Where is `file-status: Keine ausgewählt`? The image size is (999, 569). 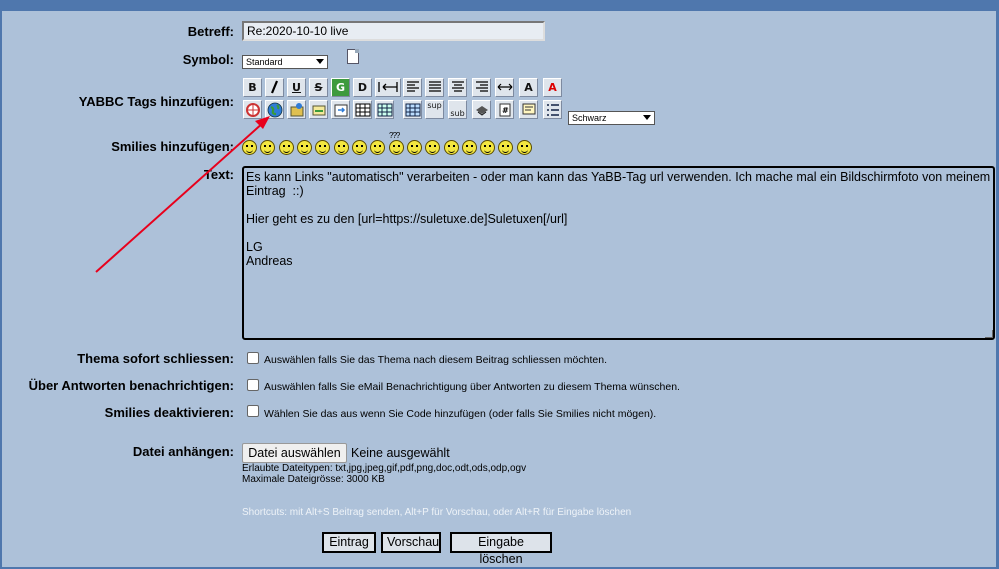 file-status: Keine ausgewählt is located at coordinates (400, 453).